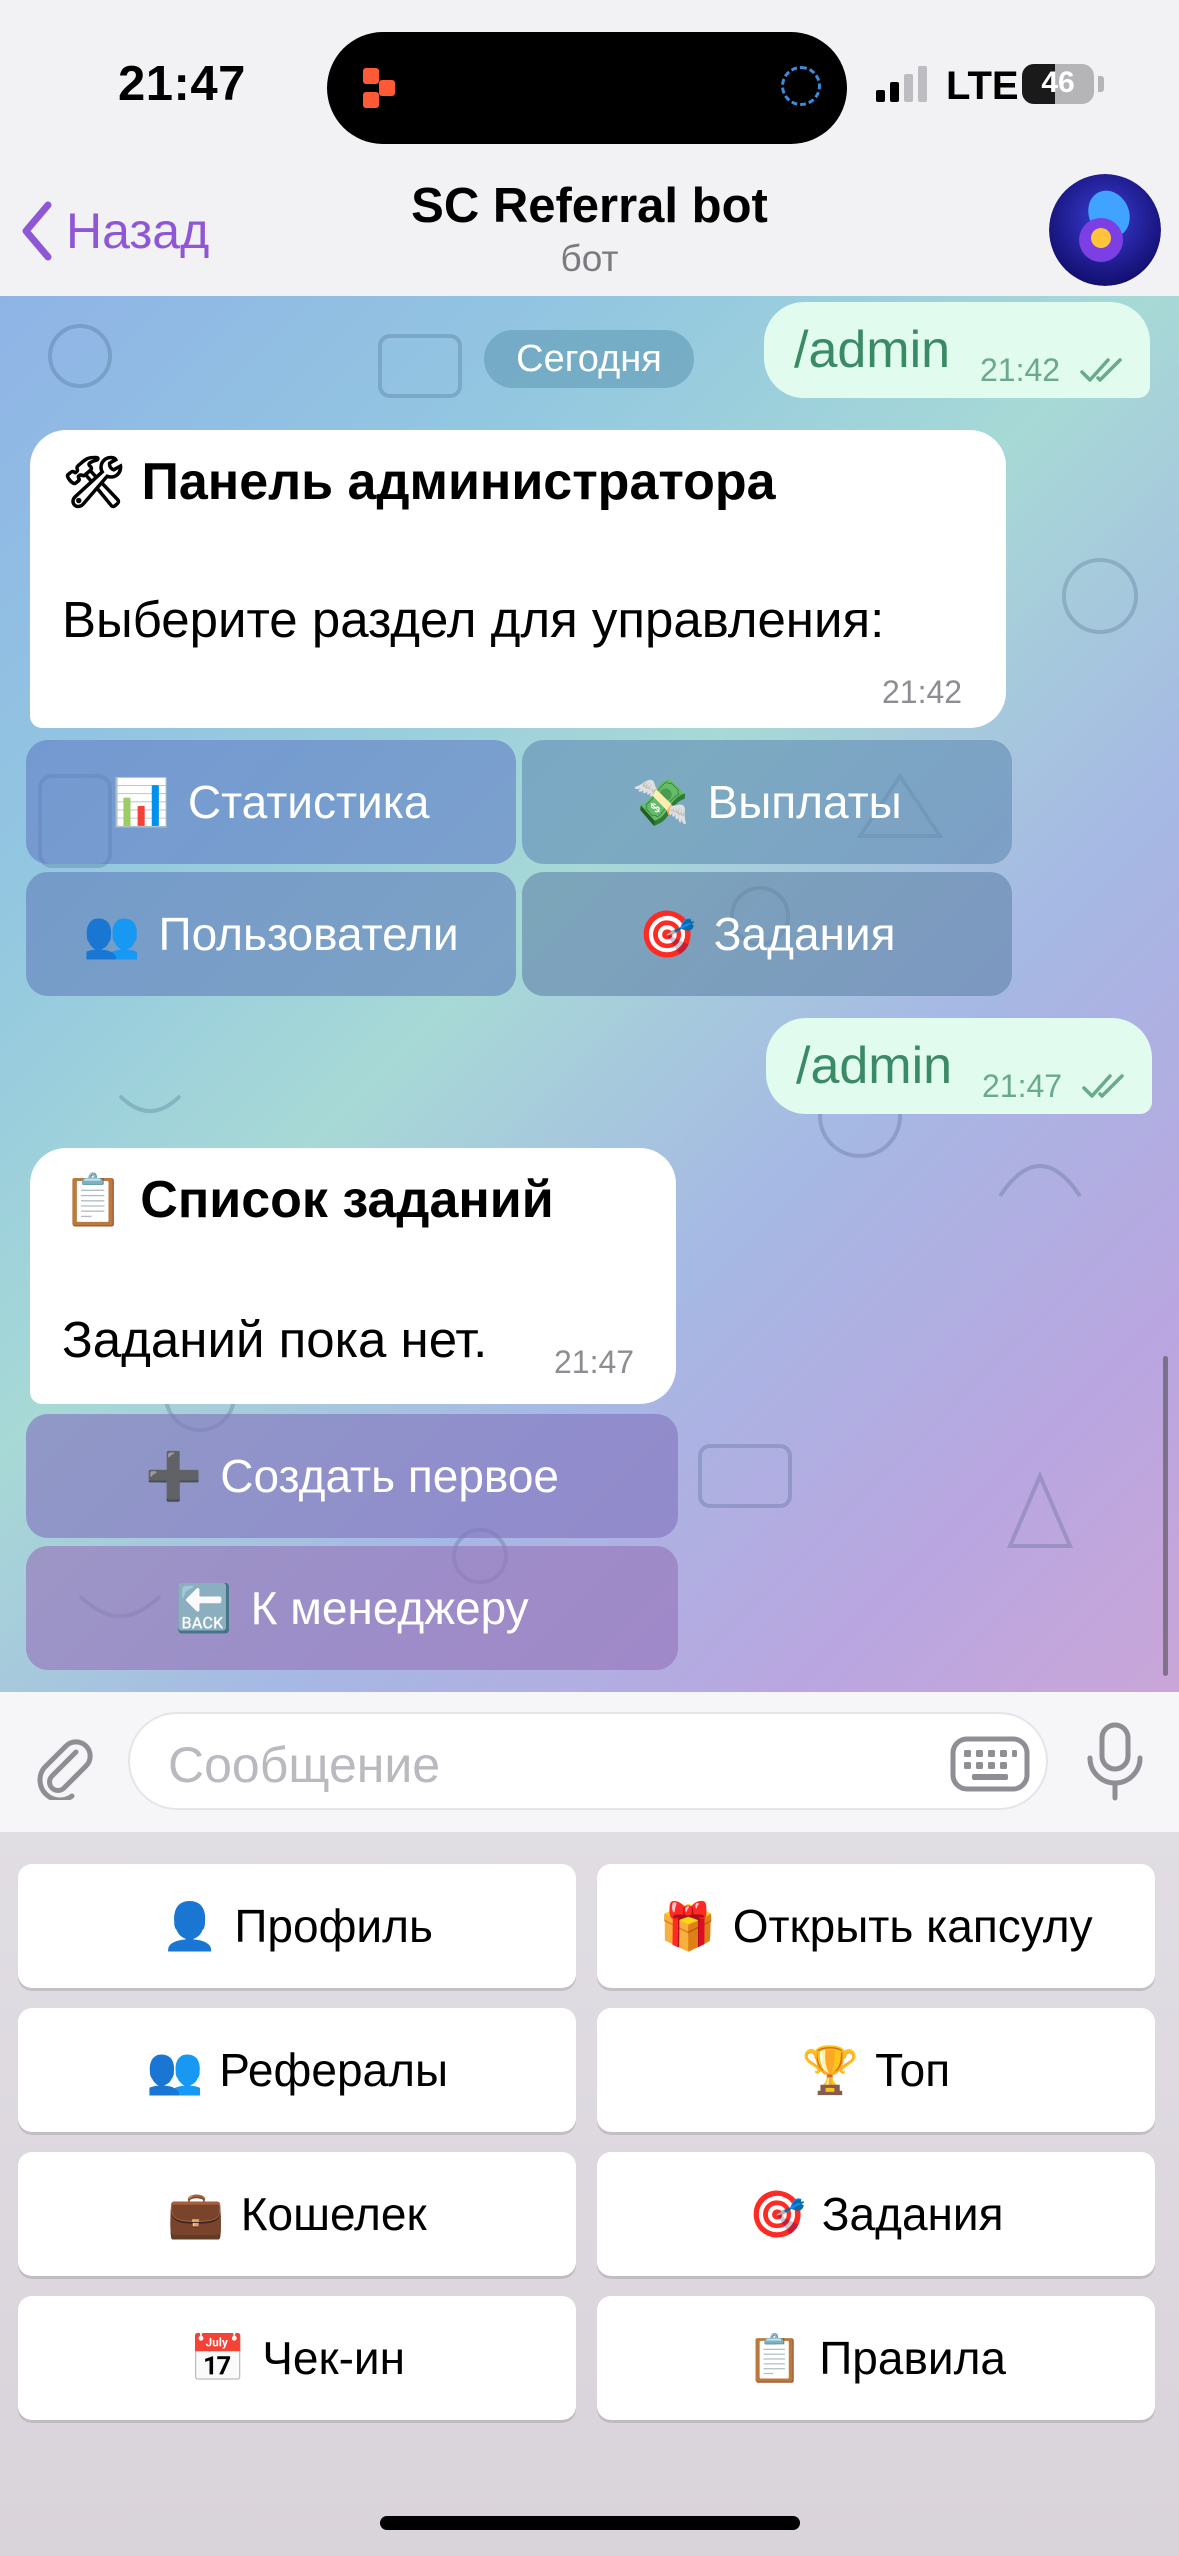 Image resolution: width=1179 pixels, height=2556 pixels. Describe the element at coordinates (333, 2214) in the screenshot. I see `kb-button-label: Кошелек` at that location.